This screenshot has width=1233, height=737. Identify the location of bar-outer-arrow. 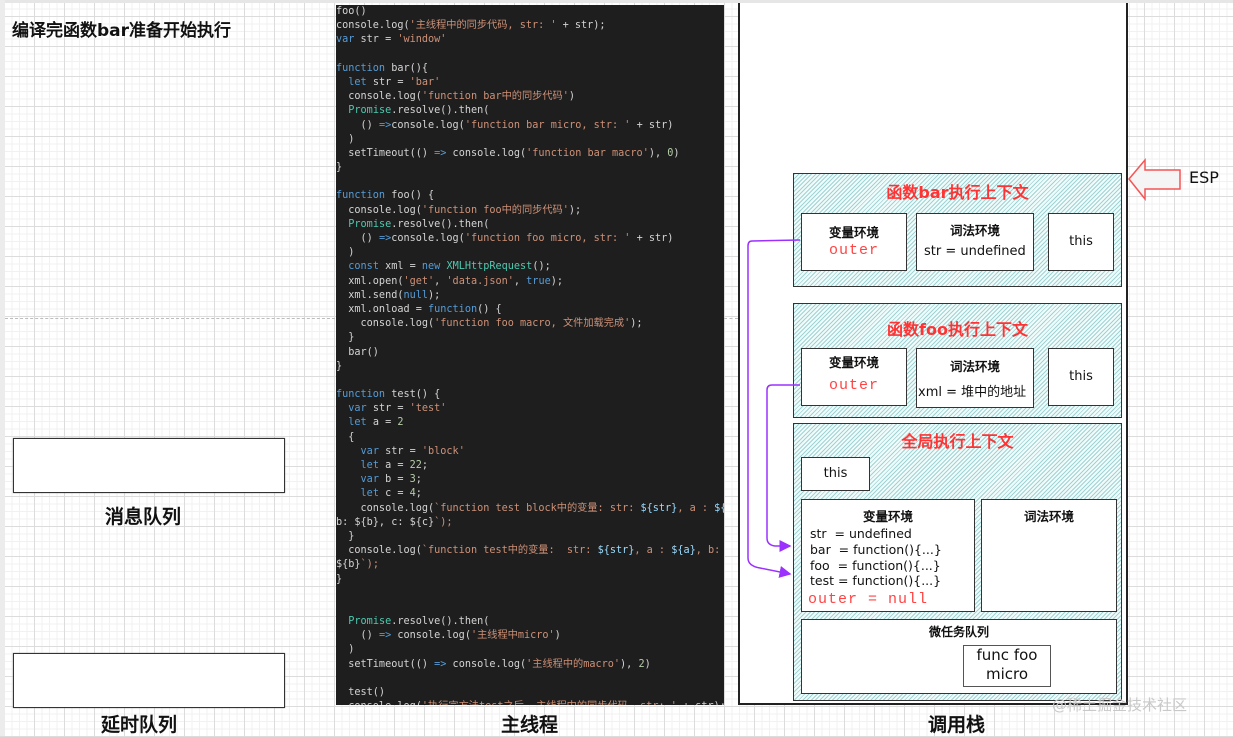
(774, 408).